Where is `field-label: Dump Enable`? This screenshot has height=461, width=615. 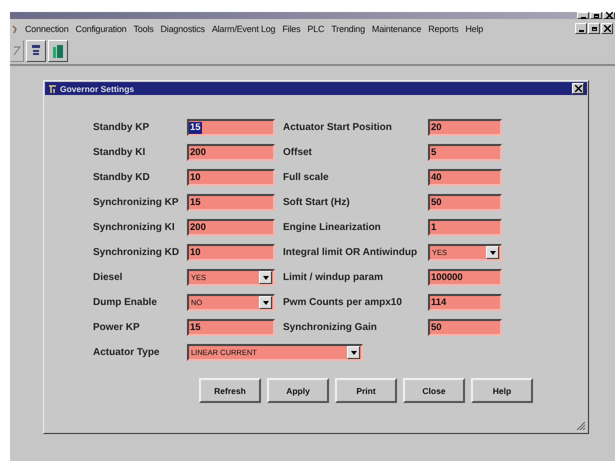 field-label: Dump Enable is located at coordinates (125, 303).